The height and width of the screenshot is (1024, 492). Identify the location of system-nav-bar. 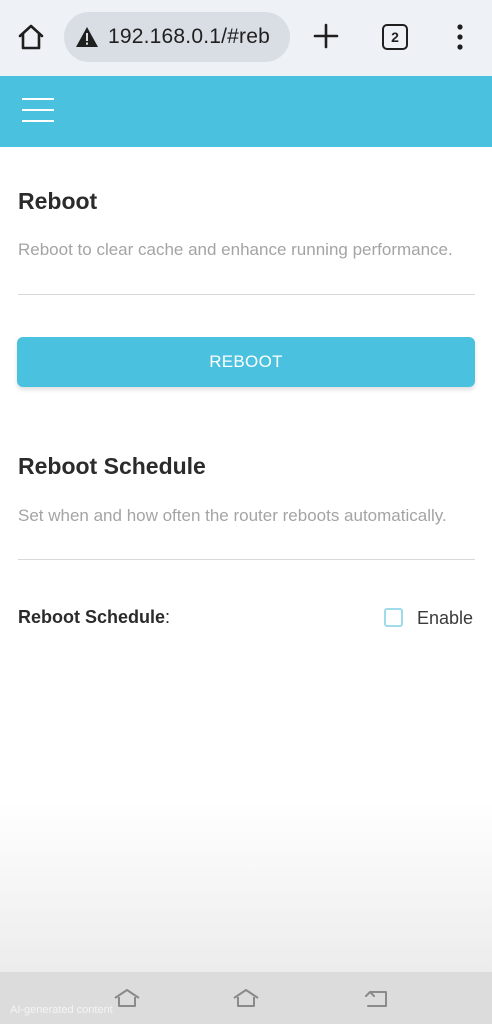
(246, 998).